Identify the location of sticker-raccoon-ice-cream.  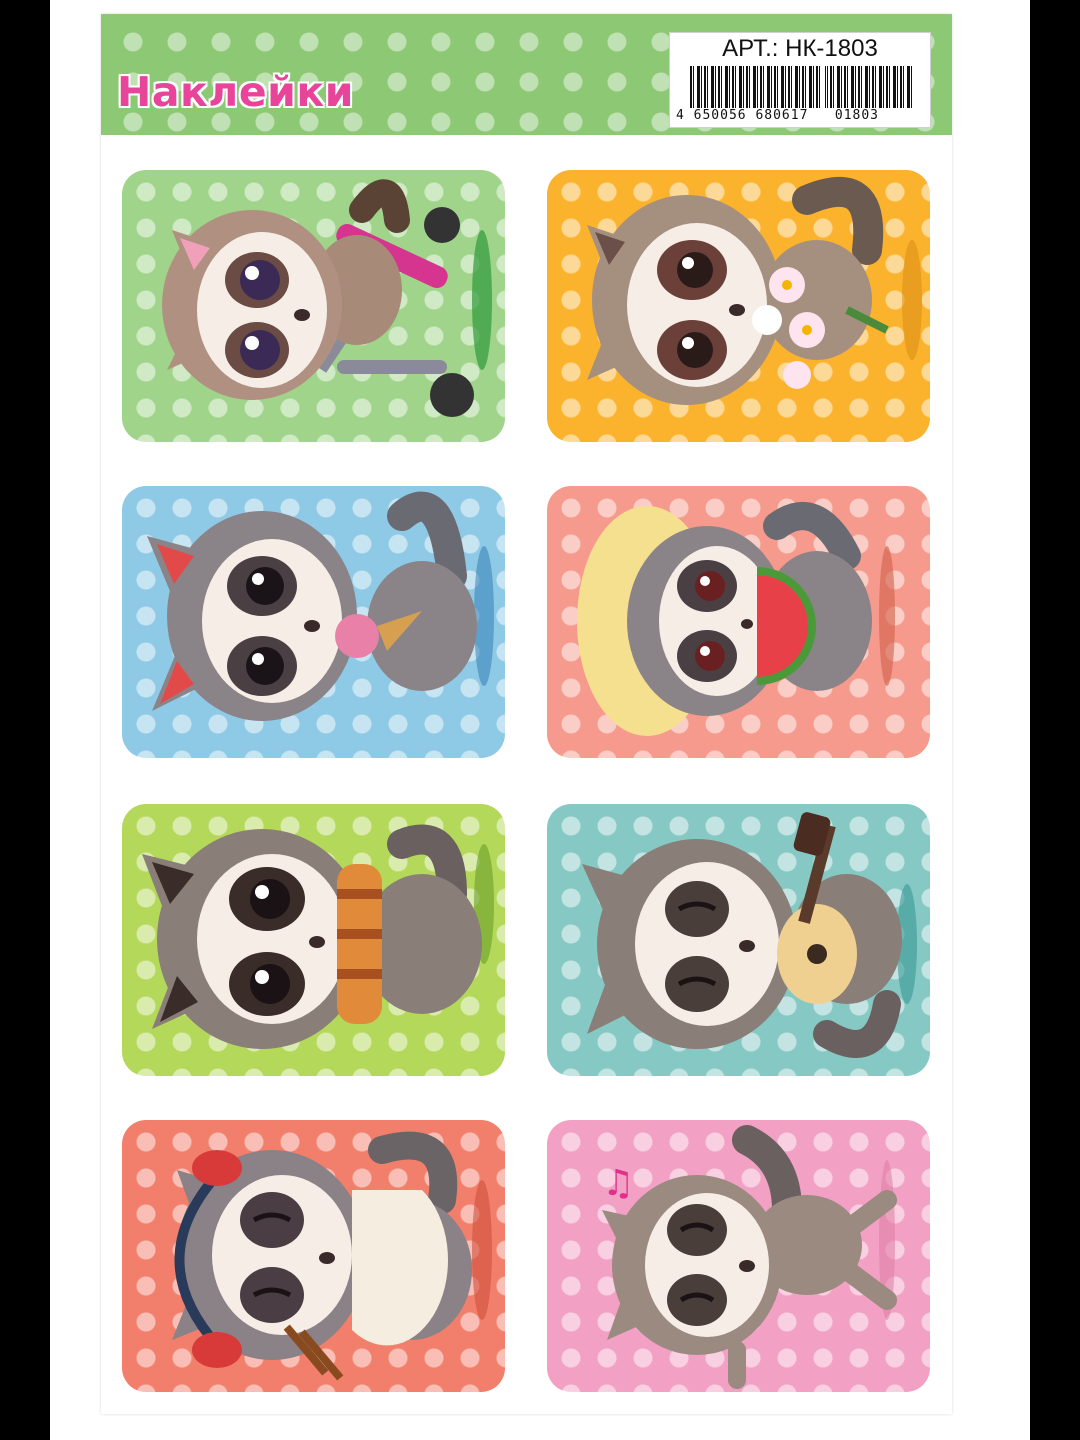
(313, 622).